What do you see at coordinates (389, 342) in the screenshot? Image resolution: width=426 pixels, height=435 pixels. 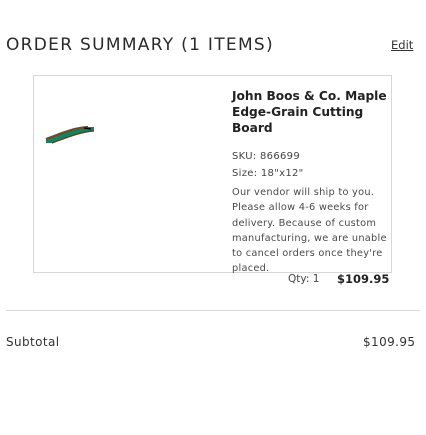 I see `subtotal-value: $109.95` at bounding box center [389, 342].